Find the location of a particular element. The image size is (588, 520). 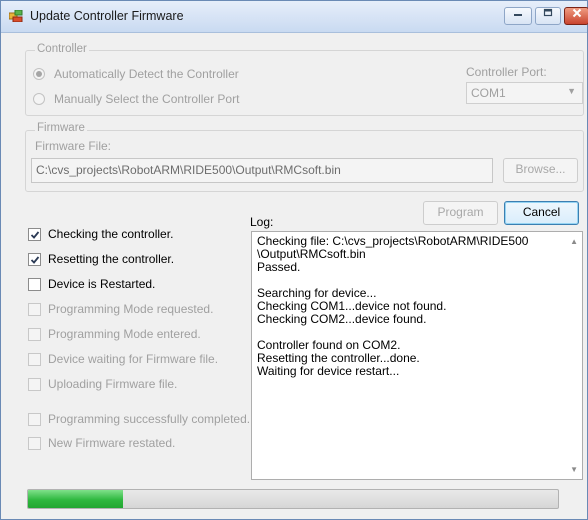

step-label: Programming Mode requested. is located at coordinates (131, 309).